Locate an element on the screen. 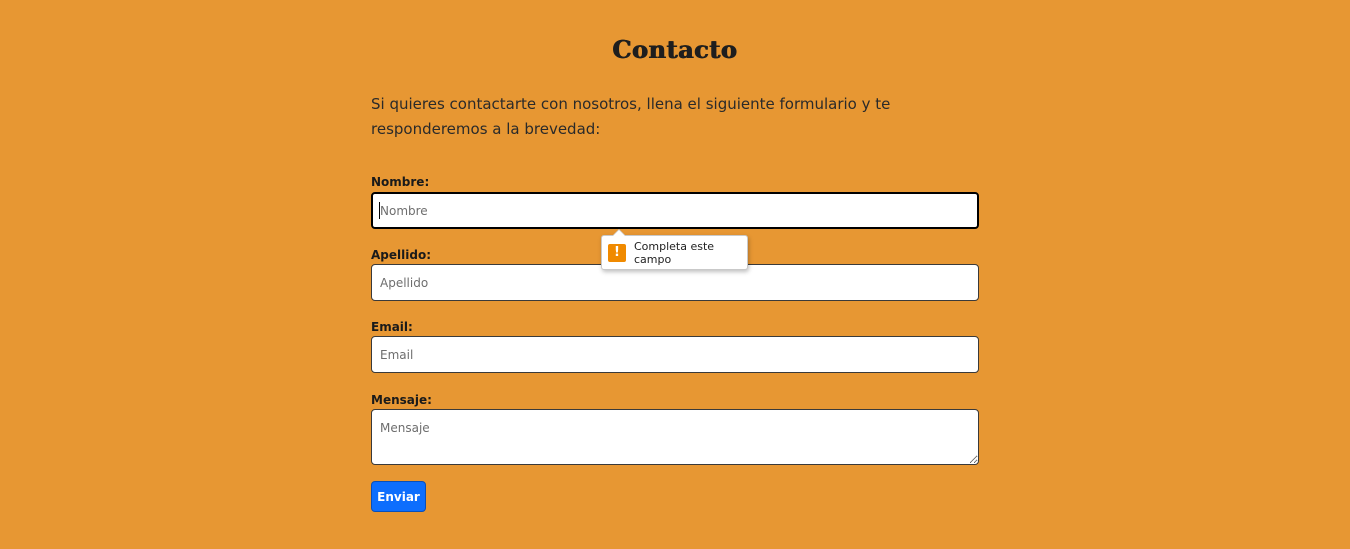 The image size is (1350, 549). validation-tooltip: ! Completa este campo is located at coordinates (674, 249).